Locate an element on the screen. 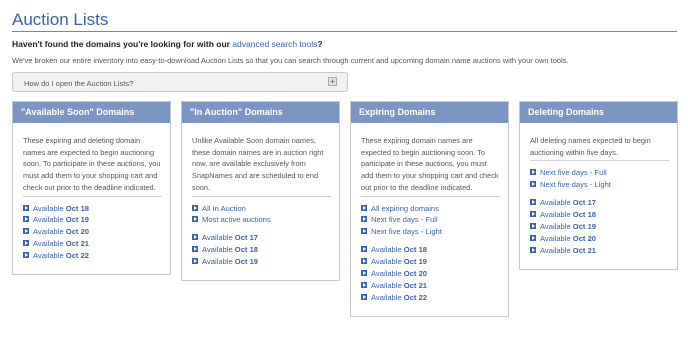 The image size is (688, 350). faq-label: How do I open the Auction Lists? is located at coordinates (79, 83).